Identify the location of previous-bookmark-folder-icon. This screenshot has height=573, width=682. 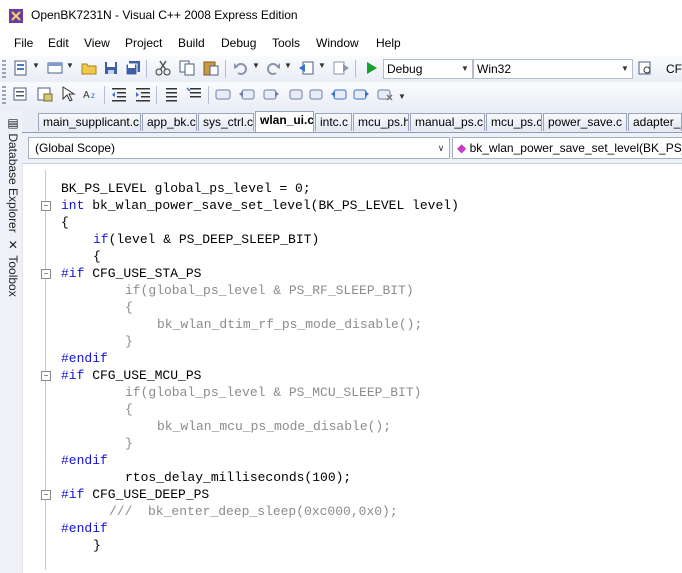
(295, 94).